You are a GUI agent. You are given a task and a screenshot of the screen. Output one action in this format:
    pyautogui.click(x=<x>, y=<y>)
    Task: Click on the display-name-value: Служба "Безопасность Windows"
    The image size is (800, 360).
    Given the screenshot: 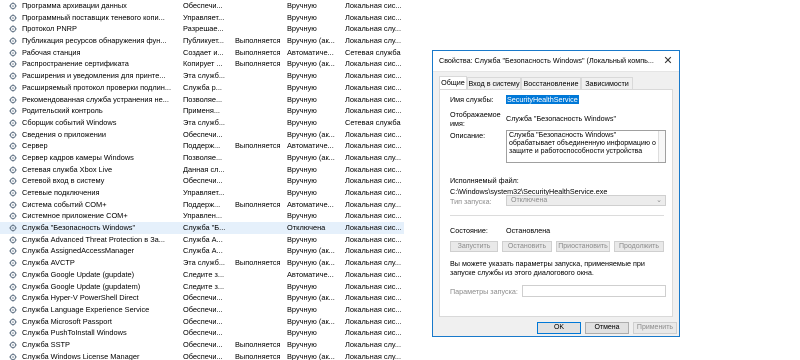 What is the action you would take?
    pyautogui.click(x=561, y=118)
    